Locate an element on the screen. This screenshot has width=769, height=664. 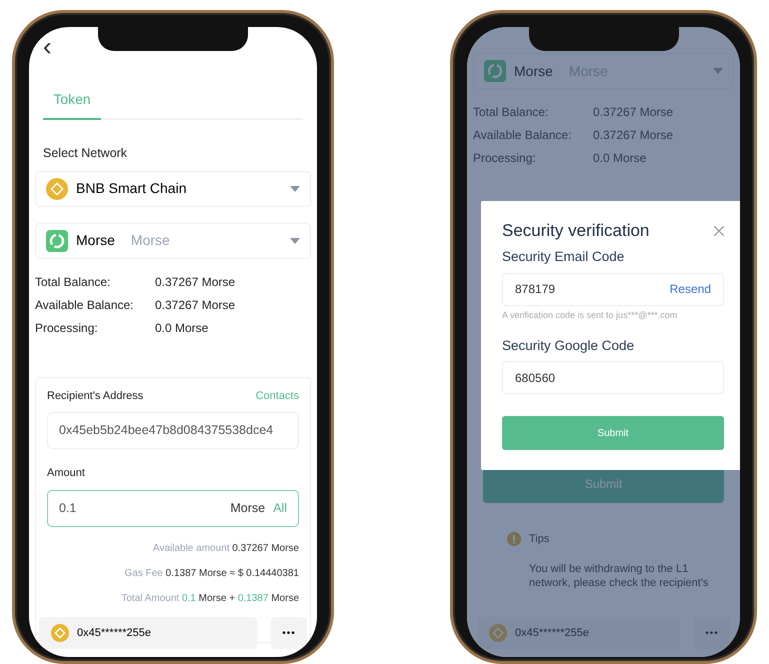
field-label: Security Google Code is located at coordinates (569, 346).